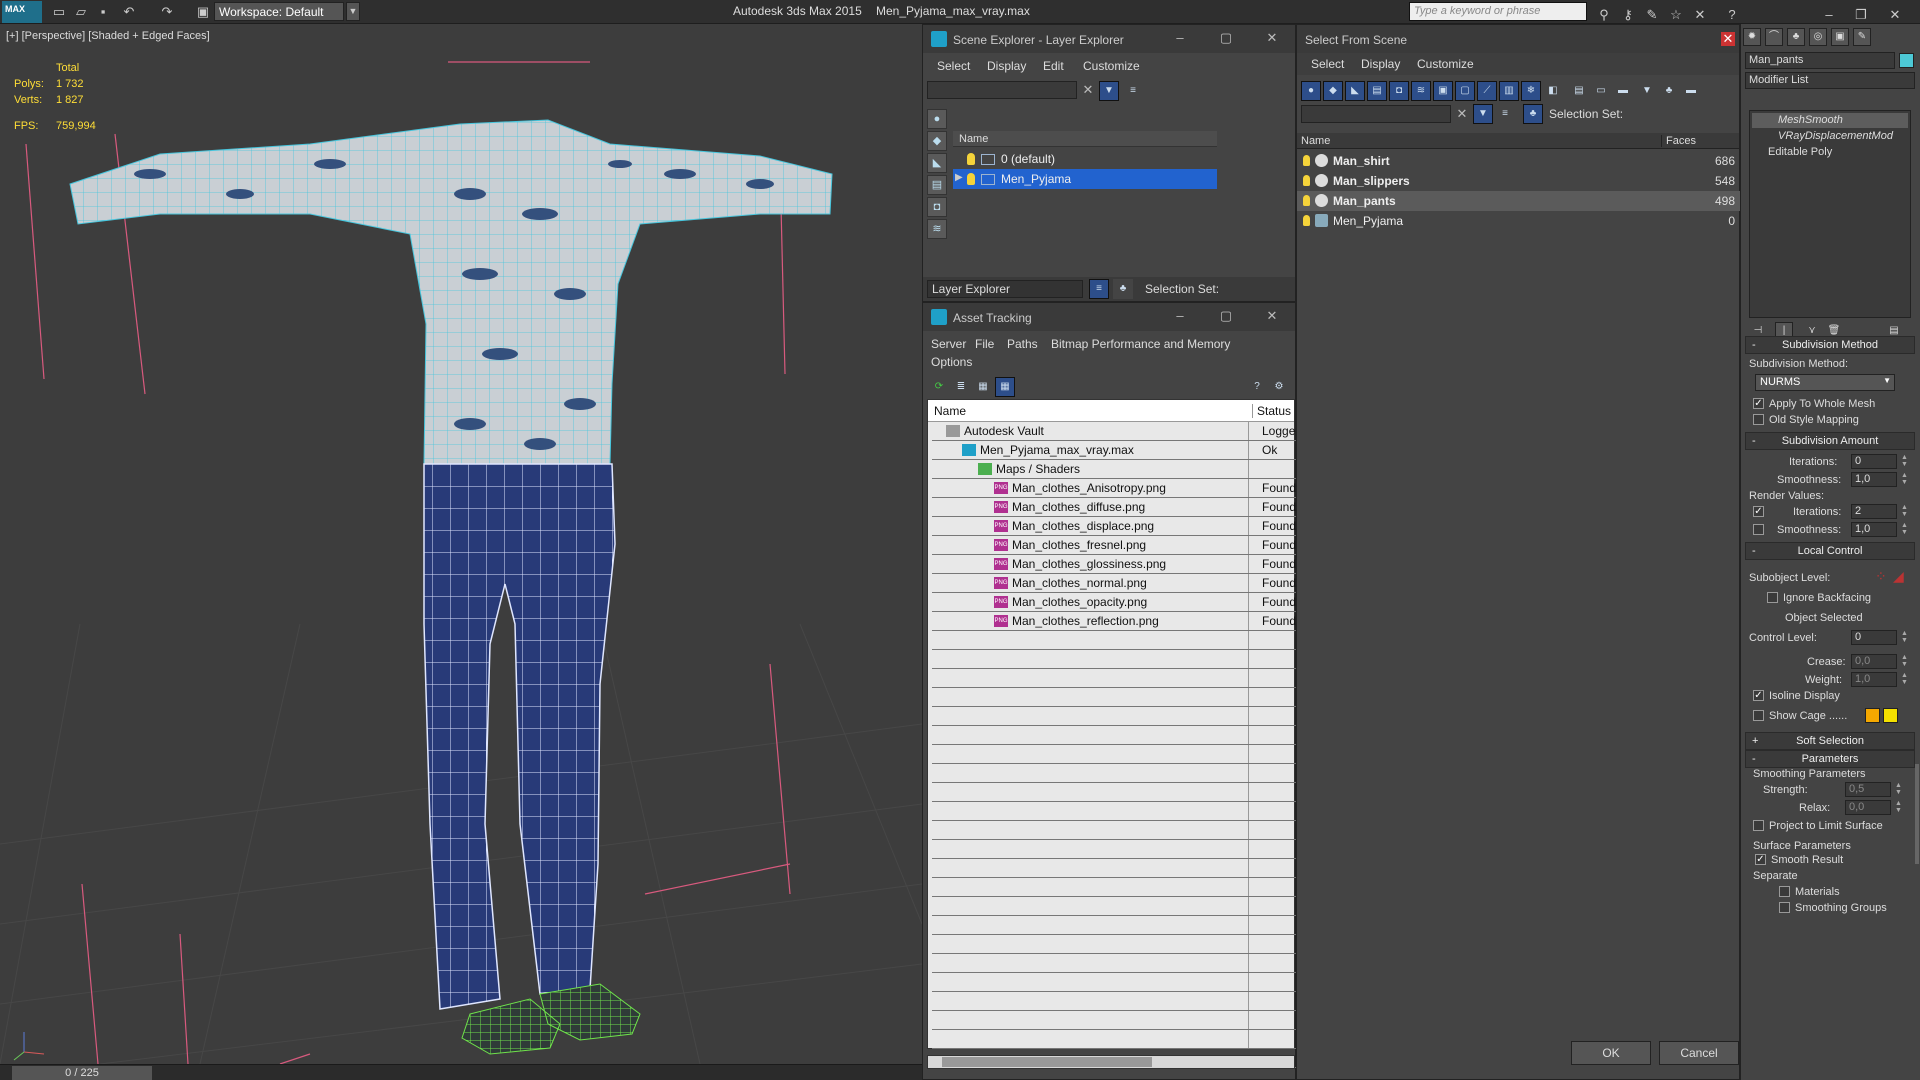  What do you see at coordinates (1758, 825) in the screenshot?
I see `project-limit-checkbox` at bounding box center [1758, 825].